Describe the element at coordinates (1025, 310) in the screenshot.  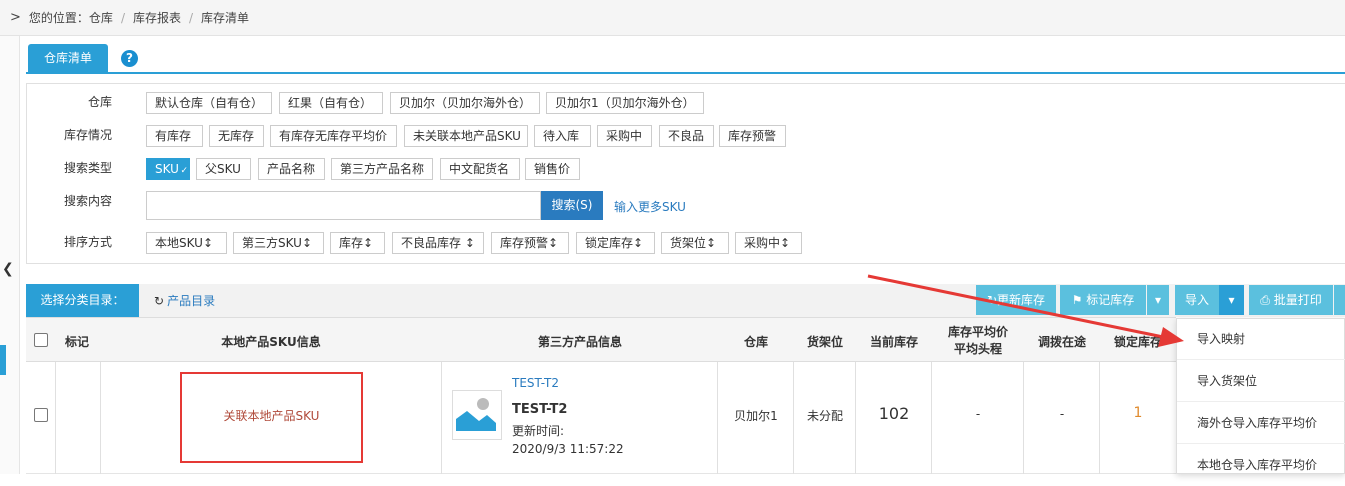
I see `annotation-arrow` at that location.